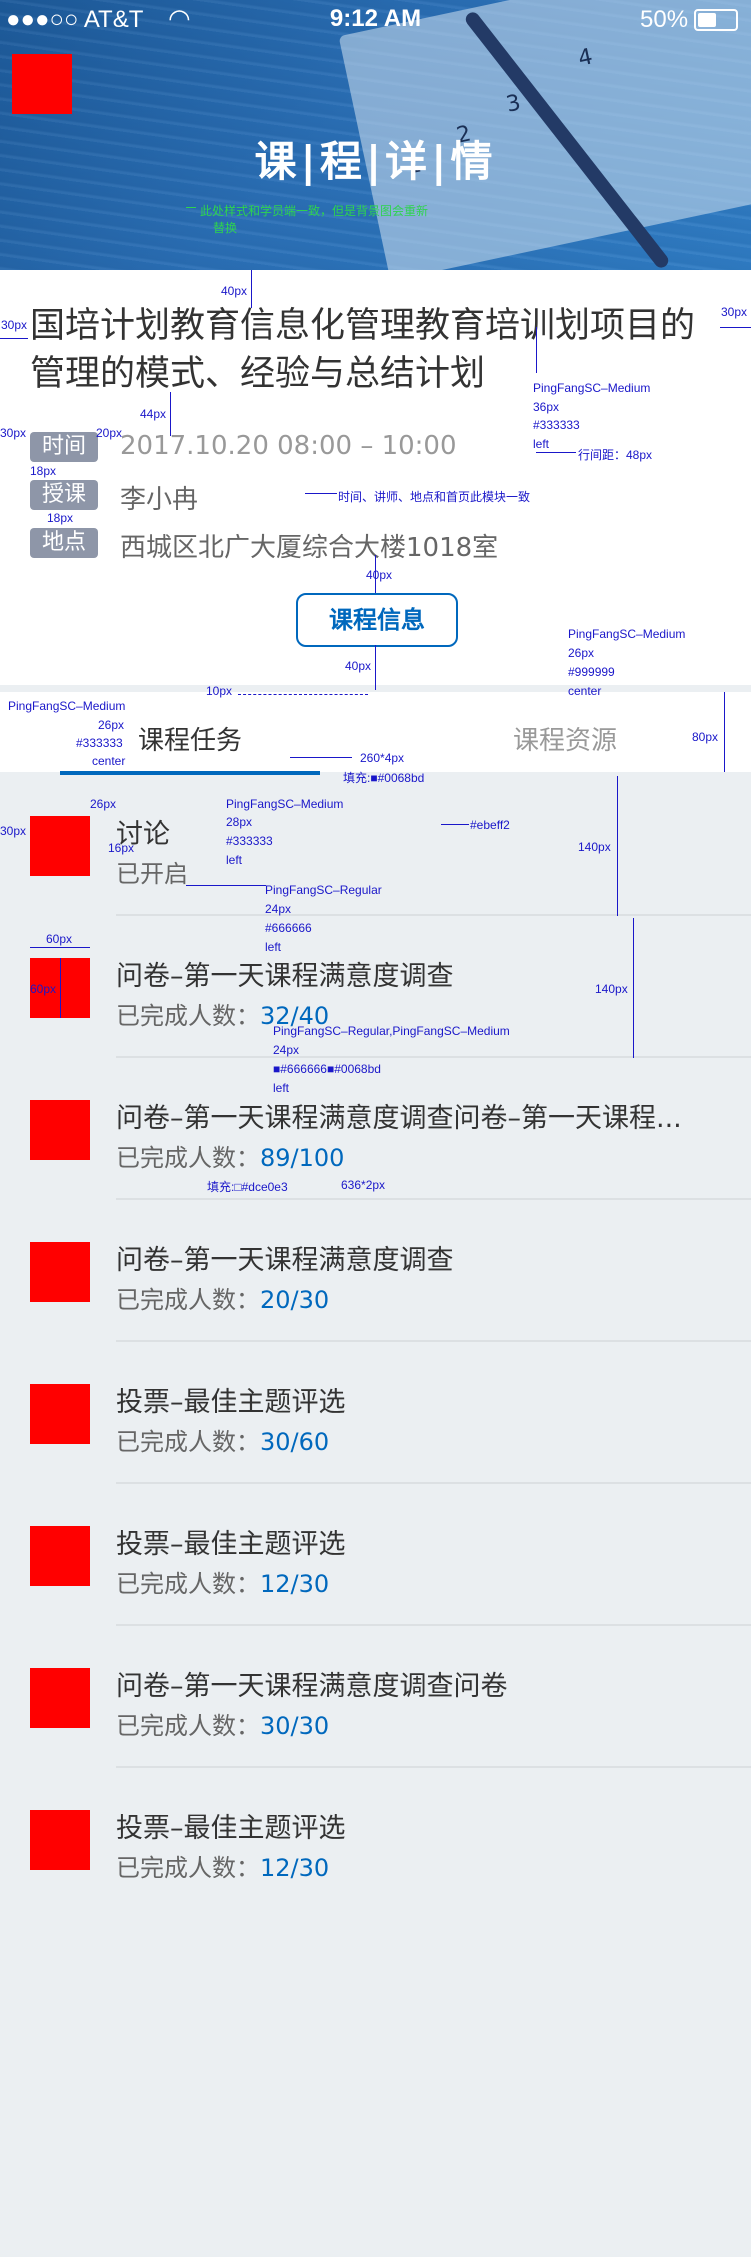 This screenshot has height=2257, width=751. I want to click on status-time: 9:12 AM, so click(375, 18).